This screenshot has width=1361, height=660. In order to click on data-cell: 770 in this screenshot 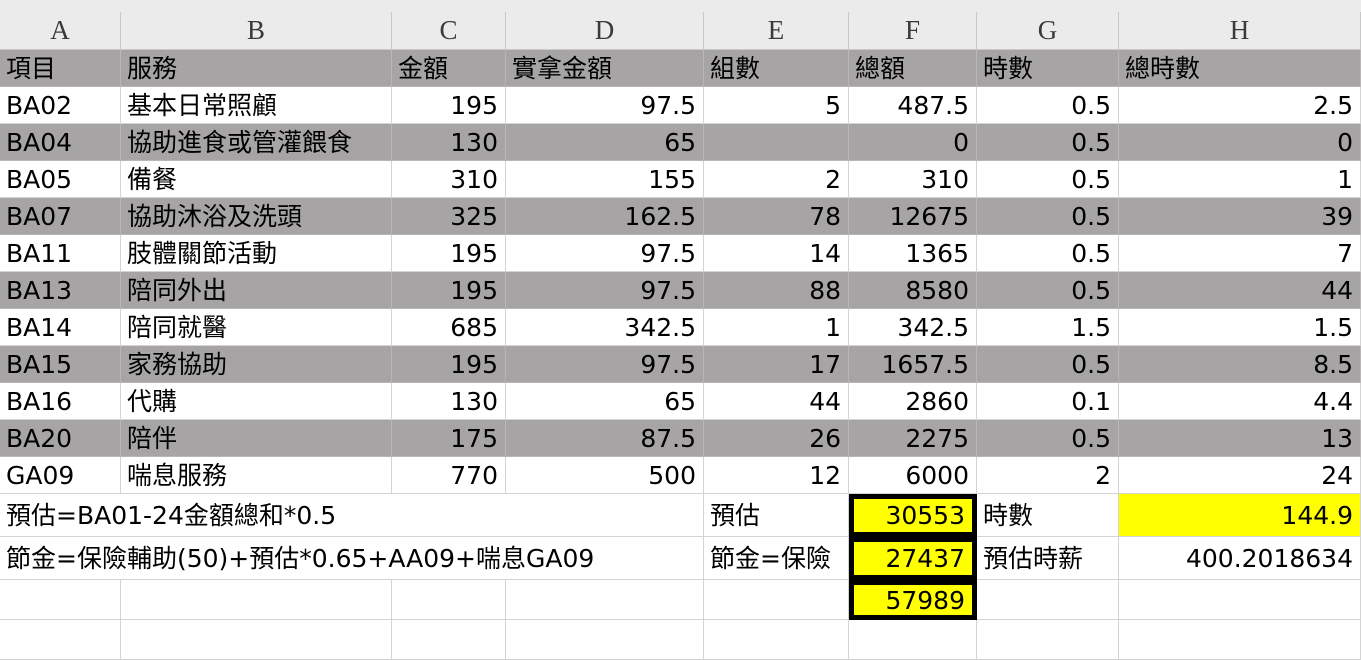, I will do `click(449, 475)`.